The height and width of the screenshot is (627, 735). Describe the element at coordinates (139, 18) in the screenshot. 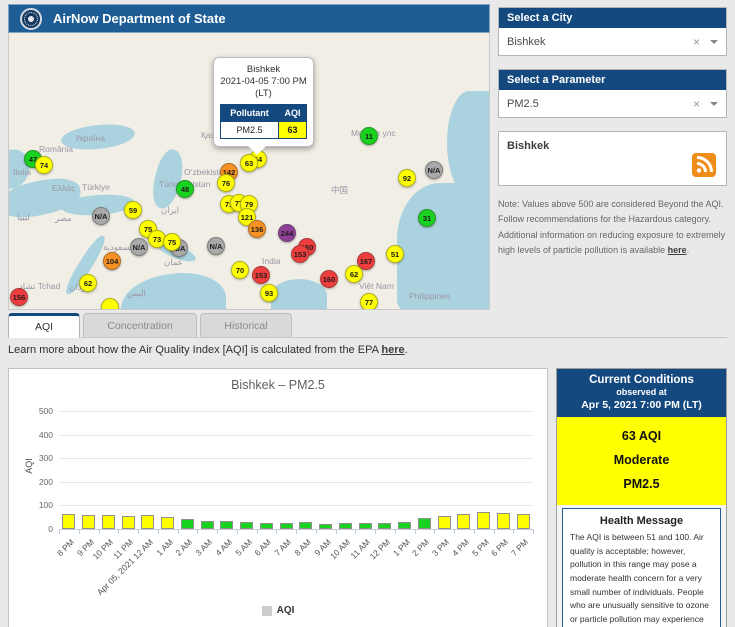

I see `app-title: AirNow Department of State` at that location.